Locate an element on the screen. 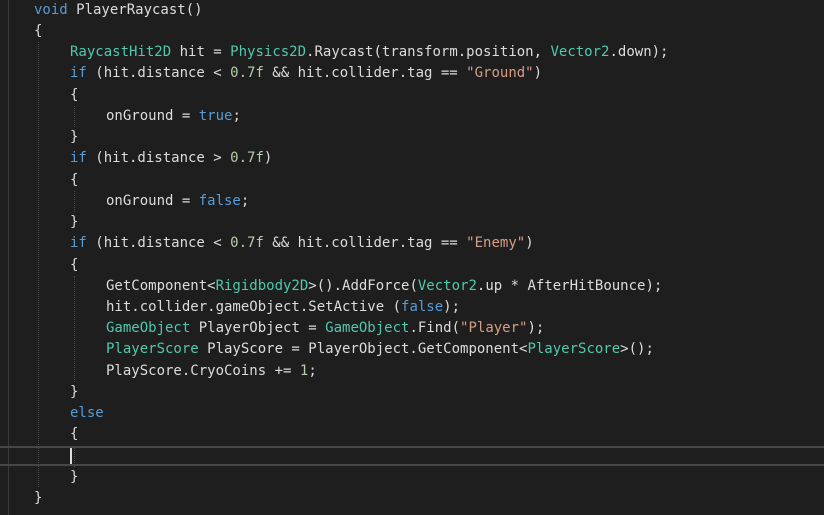  code-token: "Ground" is located at coordinates (500, 73).